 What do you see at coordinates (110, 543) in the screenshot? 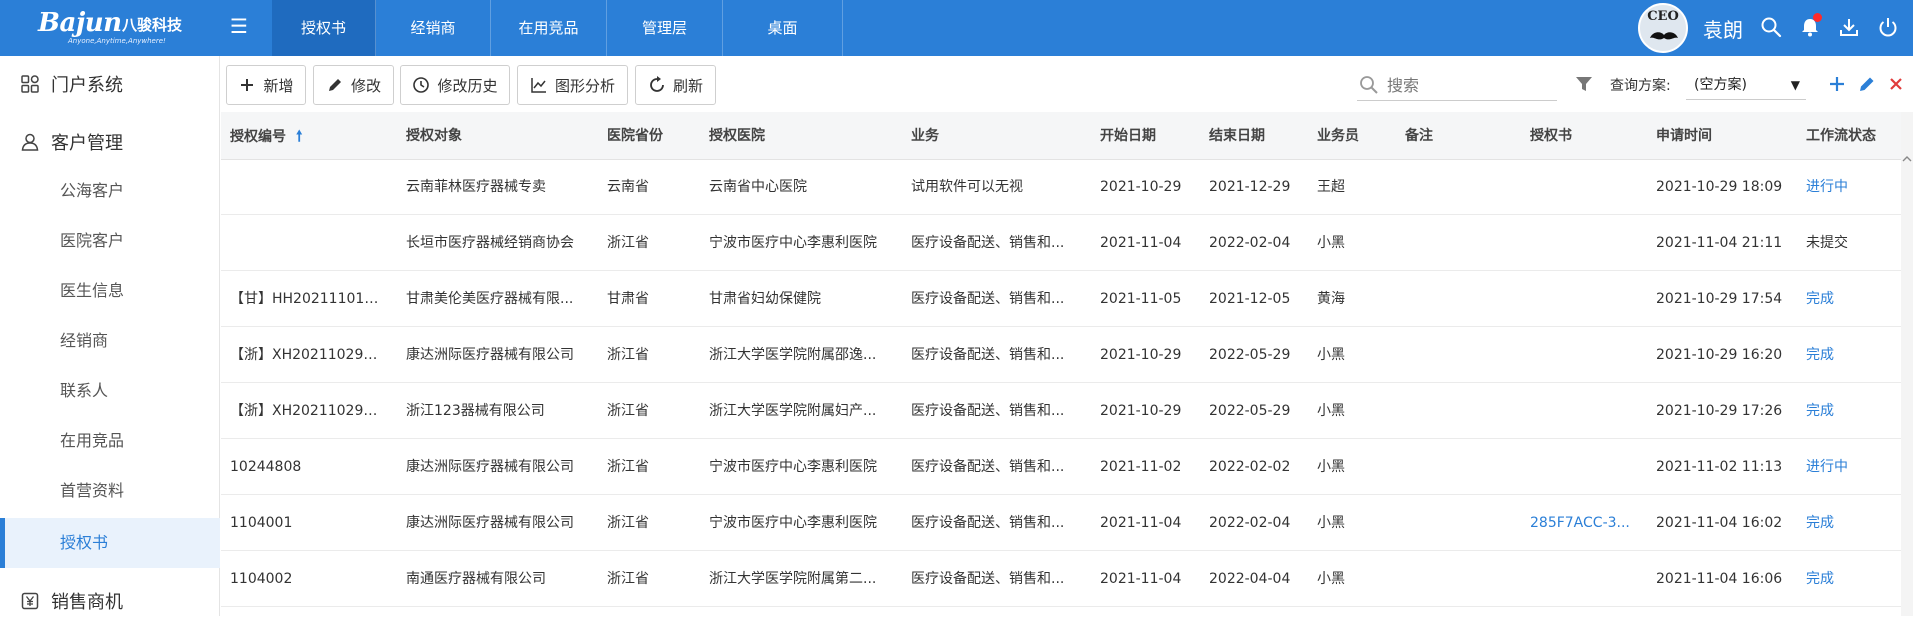
I see `sidebar-item-authorization: 授权书` at bounding box center [110, 543].